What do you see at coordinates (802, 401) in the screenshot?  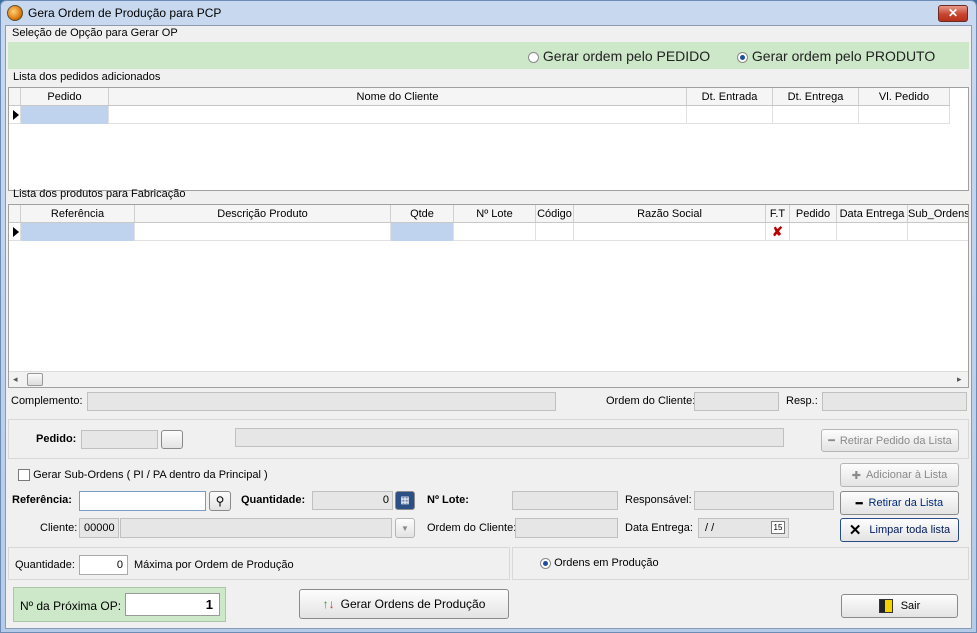 I see `resp-label: Resp.:` at bounding box center [802, 401].